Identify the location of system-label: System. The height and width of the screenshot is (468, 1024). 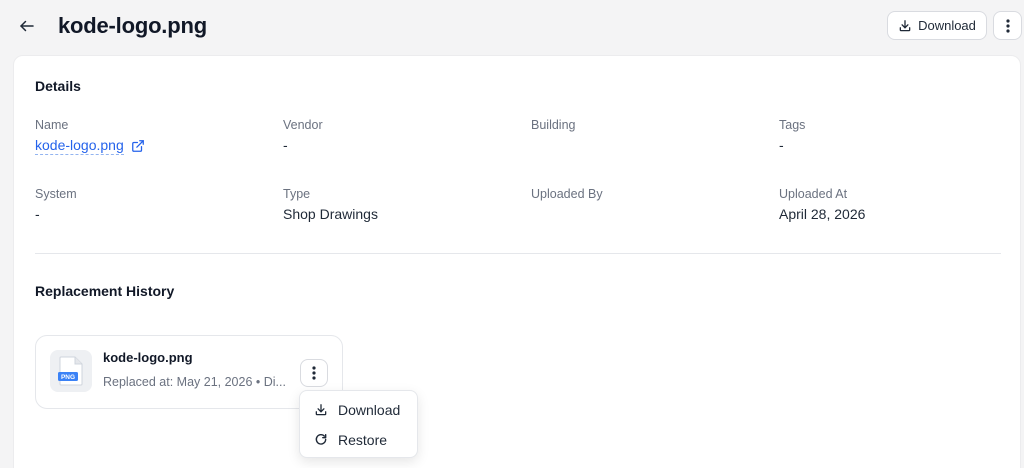
(56, 194).